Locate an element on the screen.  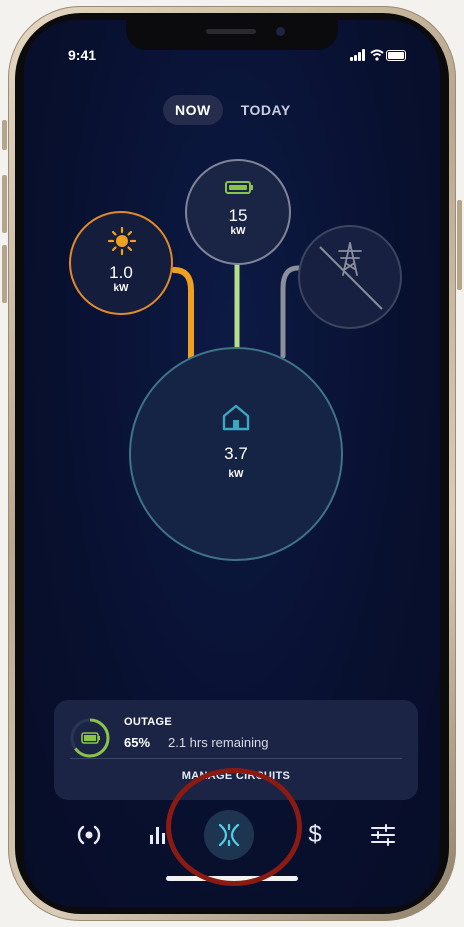
dollar-icon: $ is located at coordinates (315, 834).